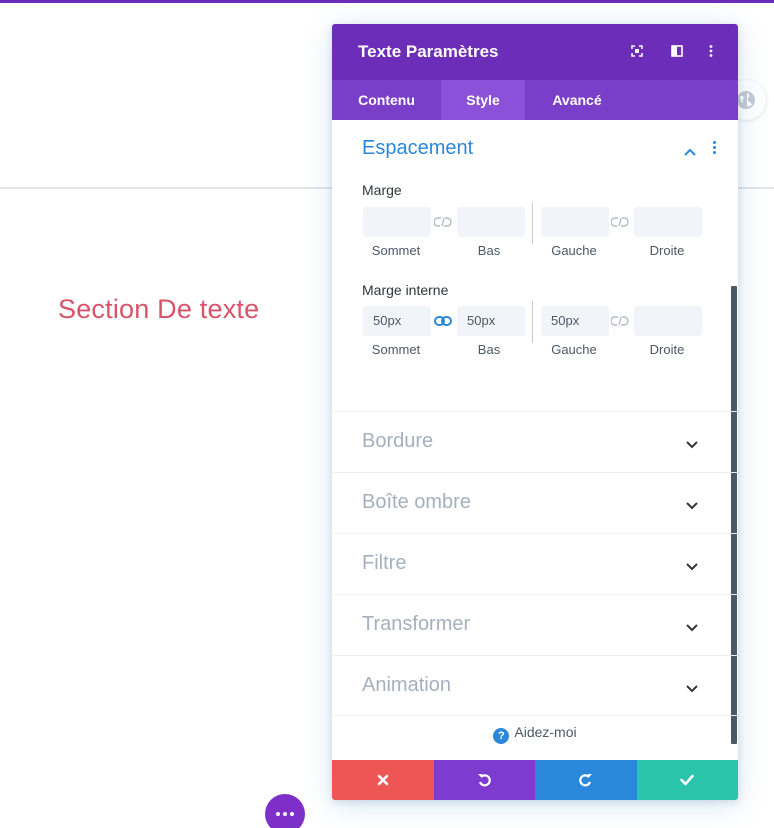 This screenshot has width=774, height=828. What do you see at coordinates (501, 736) in the screenshot?
I see `help-icon: ?` at bounding box center [501, 736].